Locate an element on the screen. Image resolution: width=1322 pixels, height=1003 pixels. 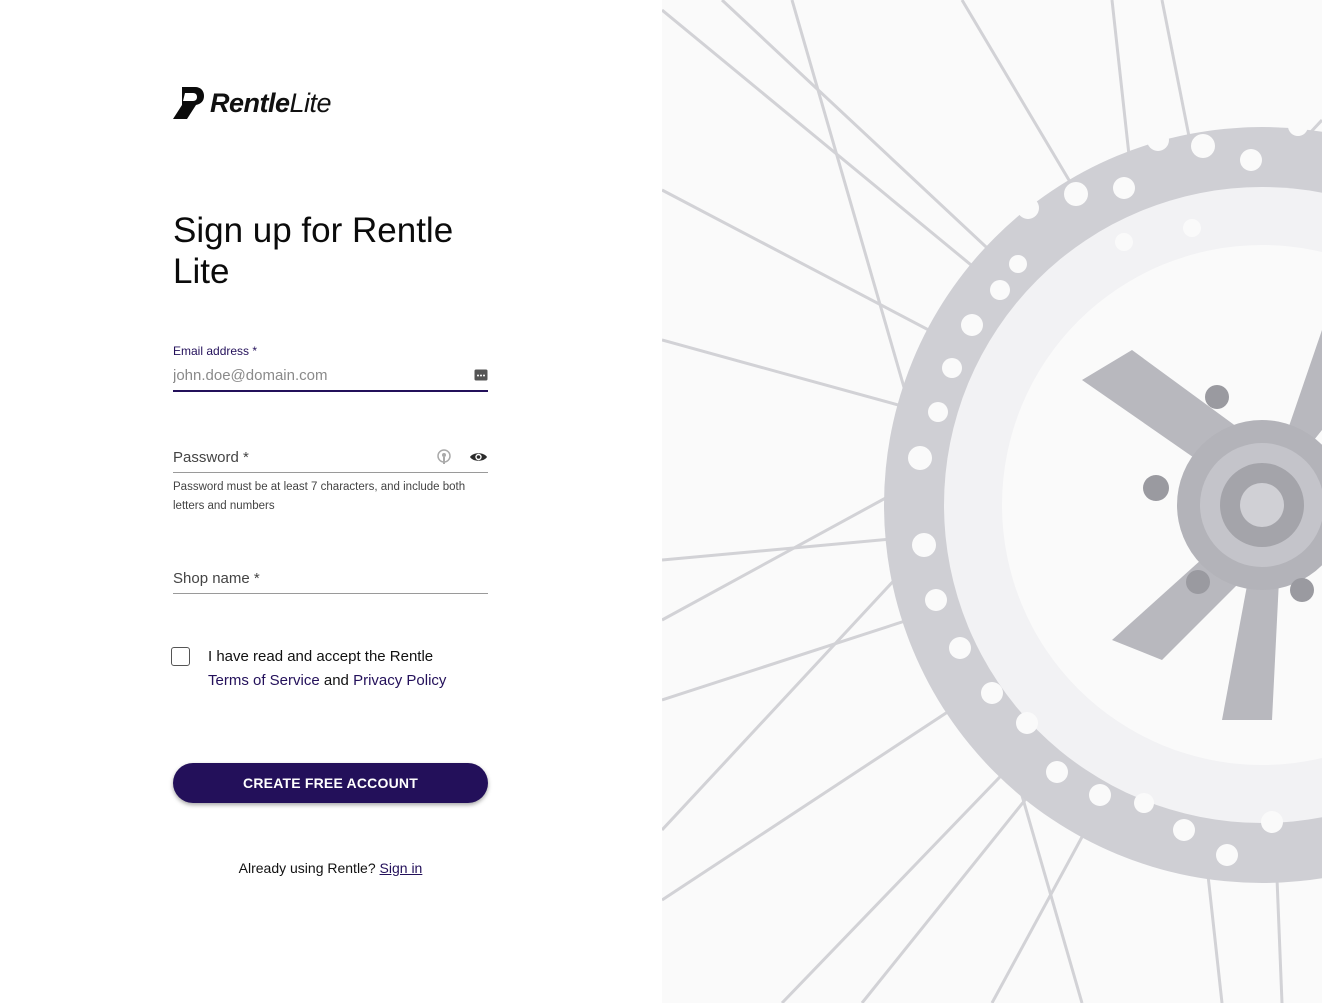
shop-name-field: Shop name * is located at coordinates (330, 578).